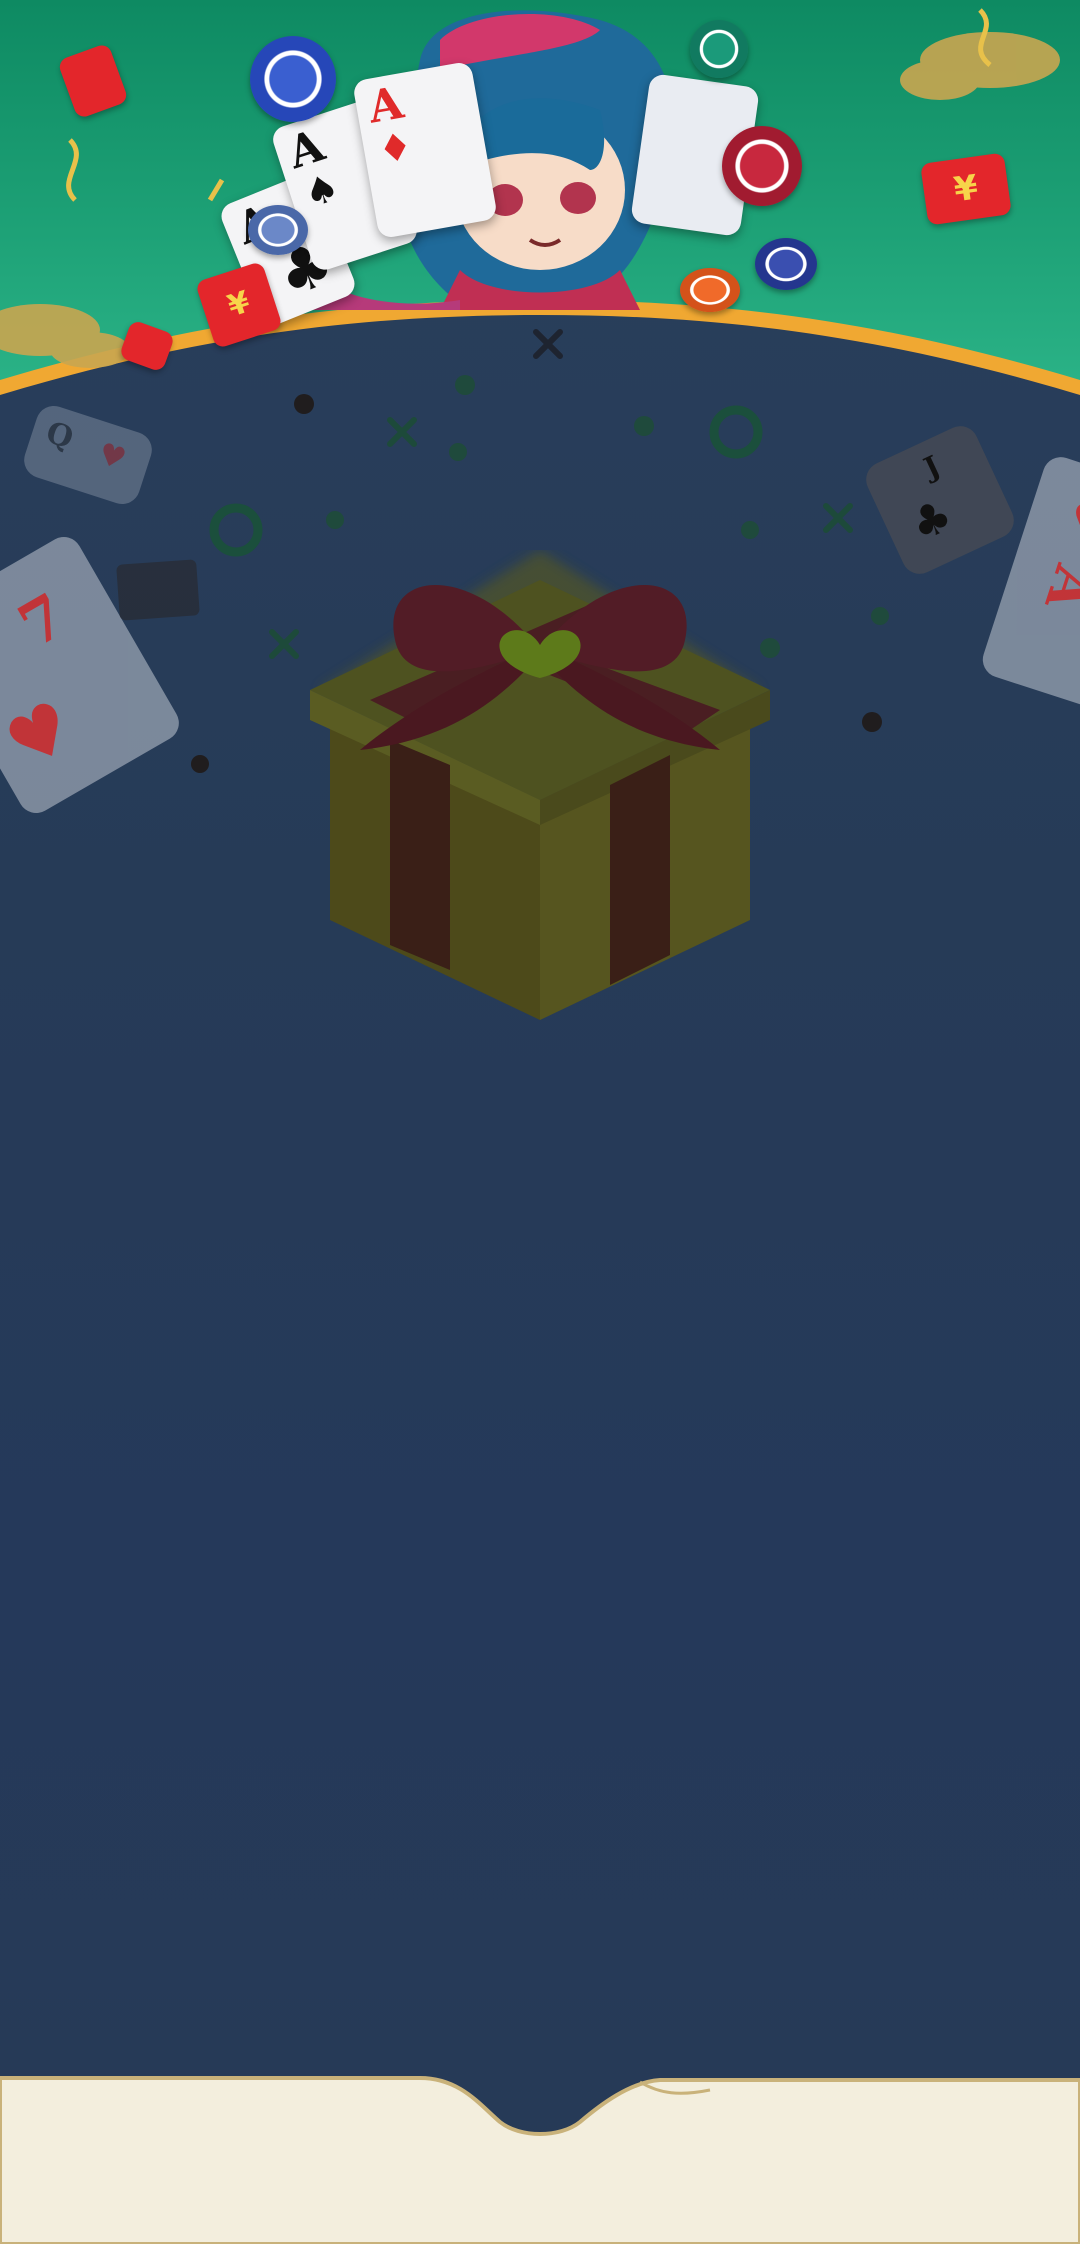 This screenshot has height=2244, width=1080. I want to click on card-suit: ♠, so click(321, 190).